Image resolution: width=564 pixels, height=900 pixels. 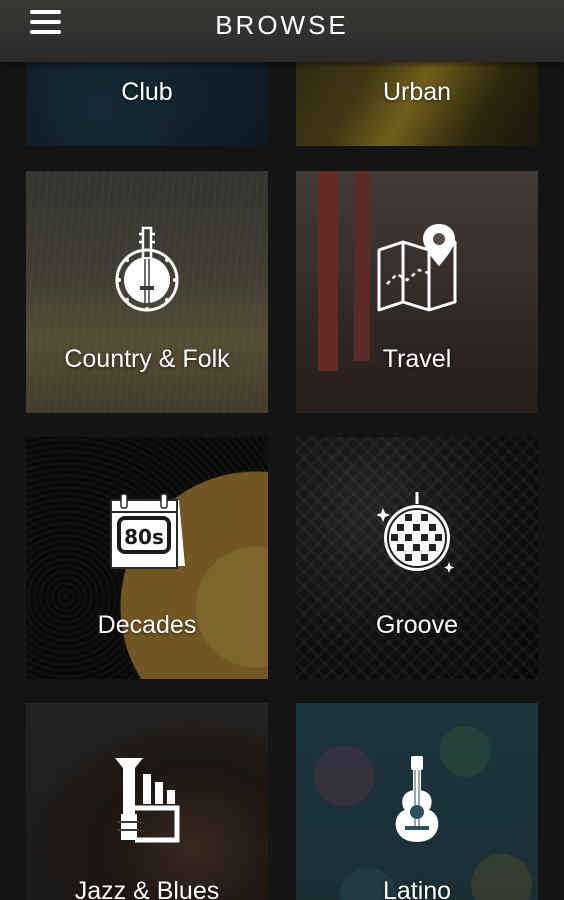 What do you see at coordinates (282, 25) in the screenshot?
I see `page-title: BROWSE` at bounding box center [282, 25].